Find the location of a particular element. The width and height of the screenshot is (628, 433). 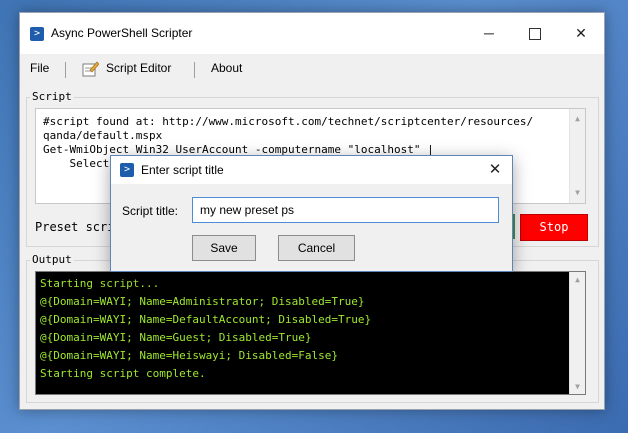

script-group-label: Script is located at coordinates (52, 96).